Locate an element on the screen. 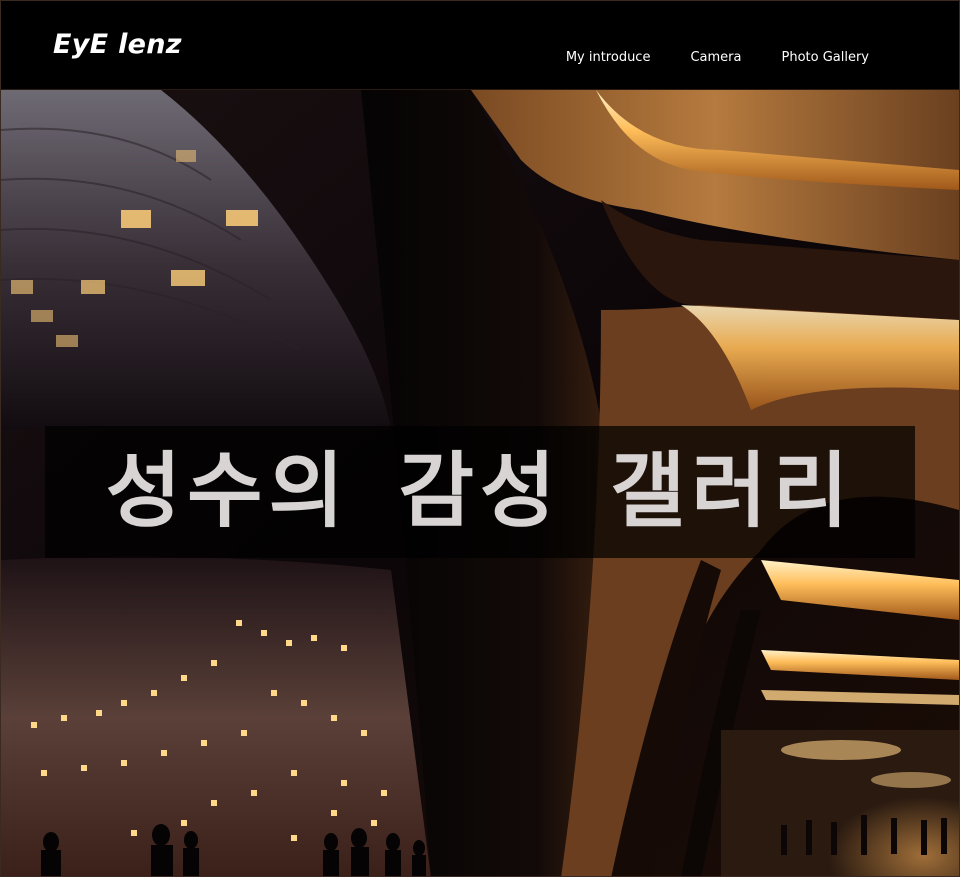  nav-link-camera: Camera is located at coordinates (715, 57).